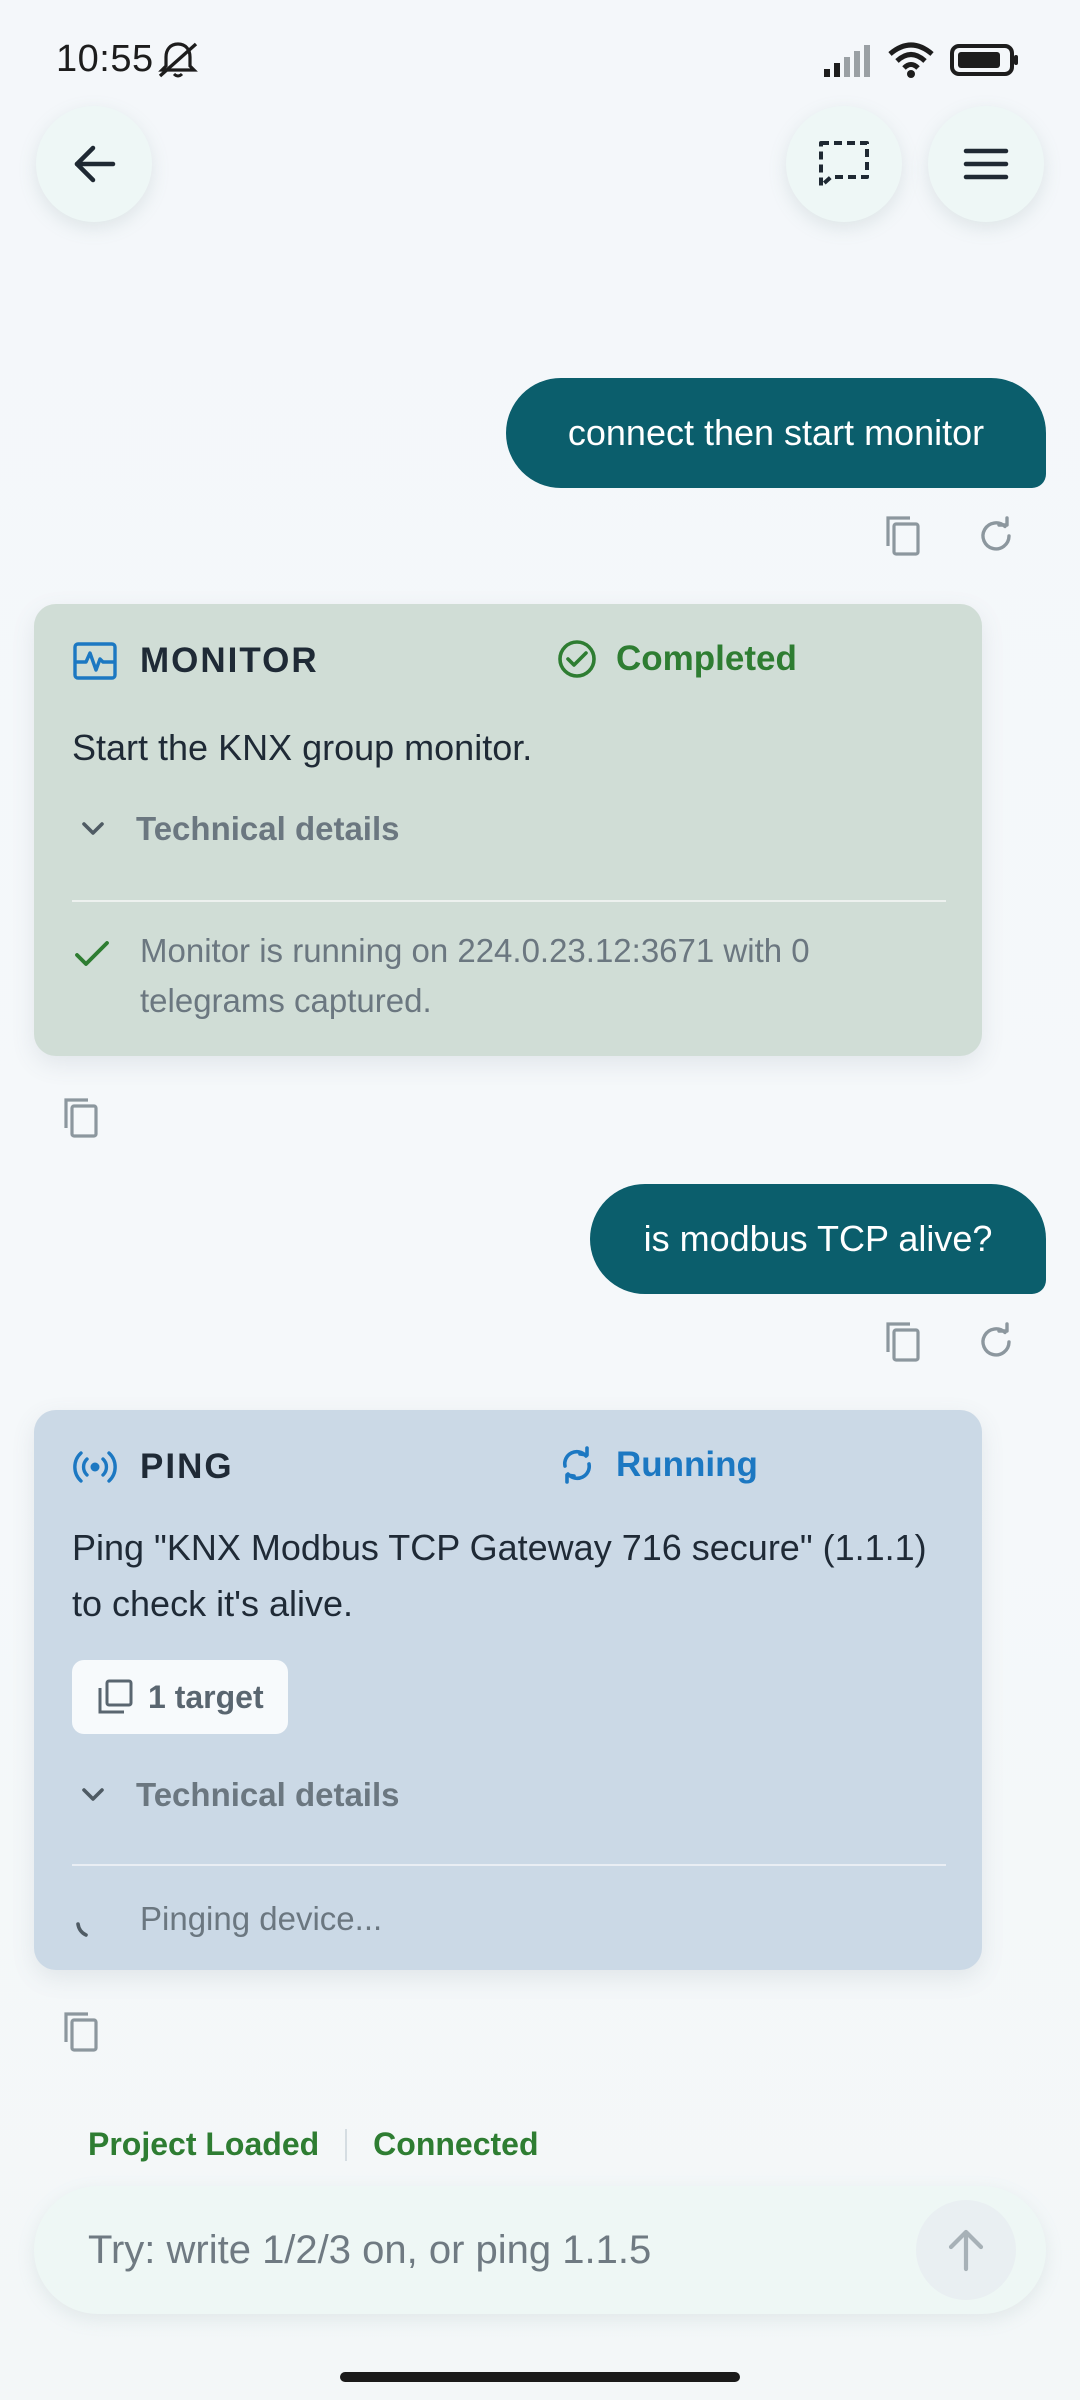 Image resolution: width=1080 pixels, height=2400 pixels. I want to click on target-chip-label: 1 target, so click(206, 1696).